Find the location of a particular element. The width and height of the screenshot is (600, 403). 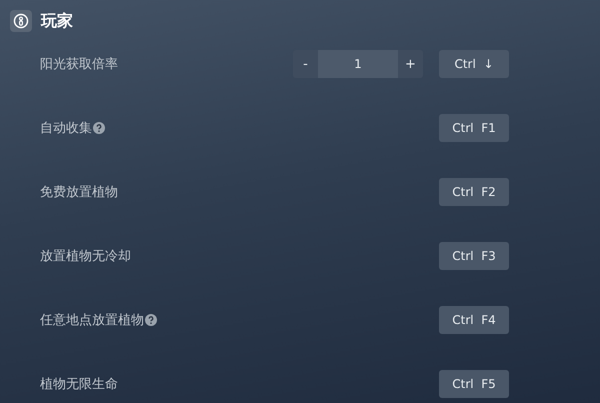

player-icon is located at coordinates (21, 21).